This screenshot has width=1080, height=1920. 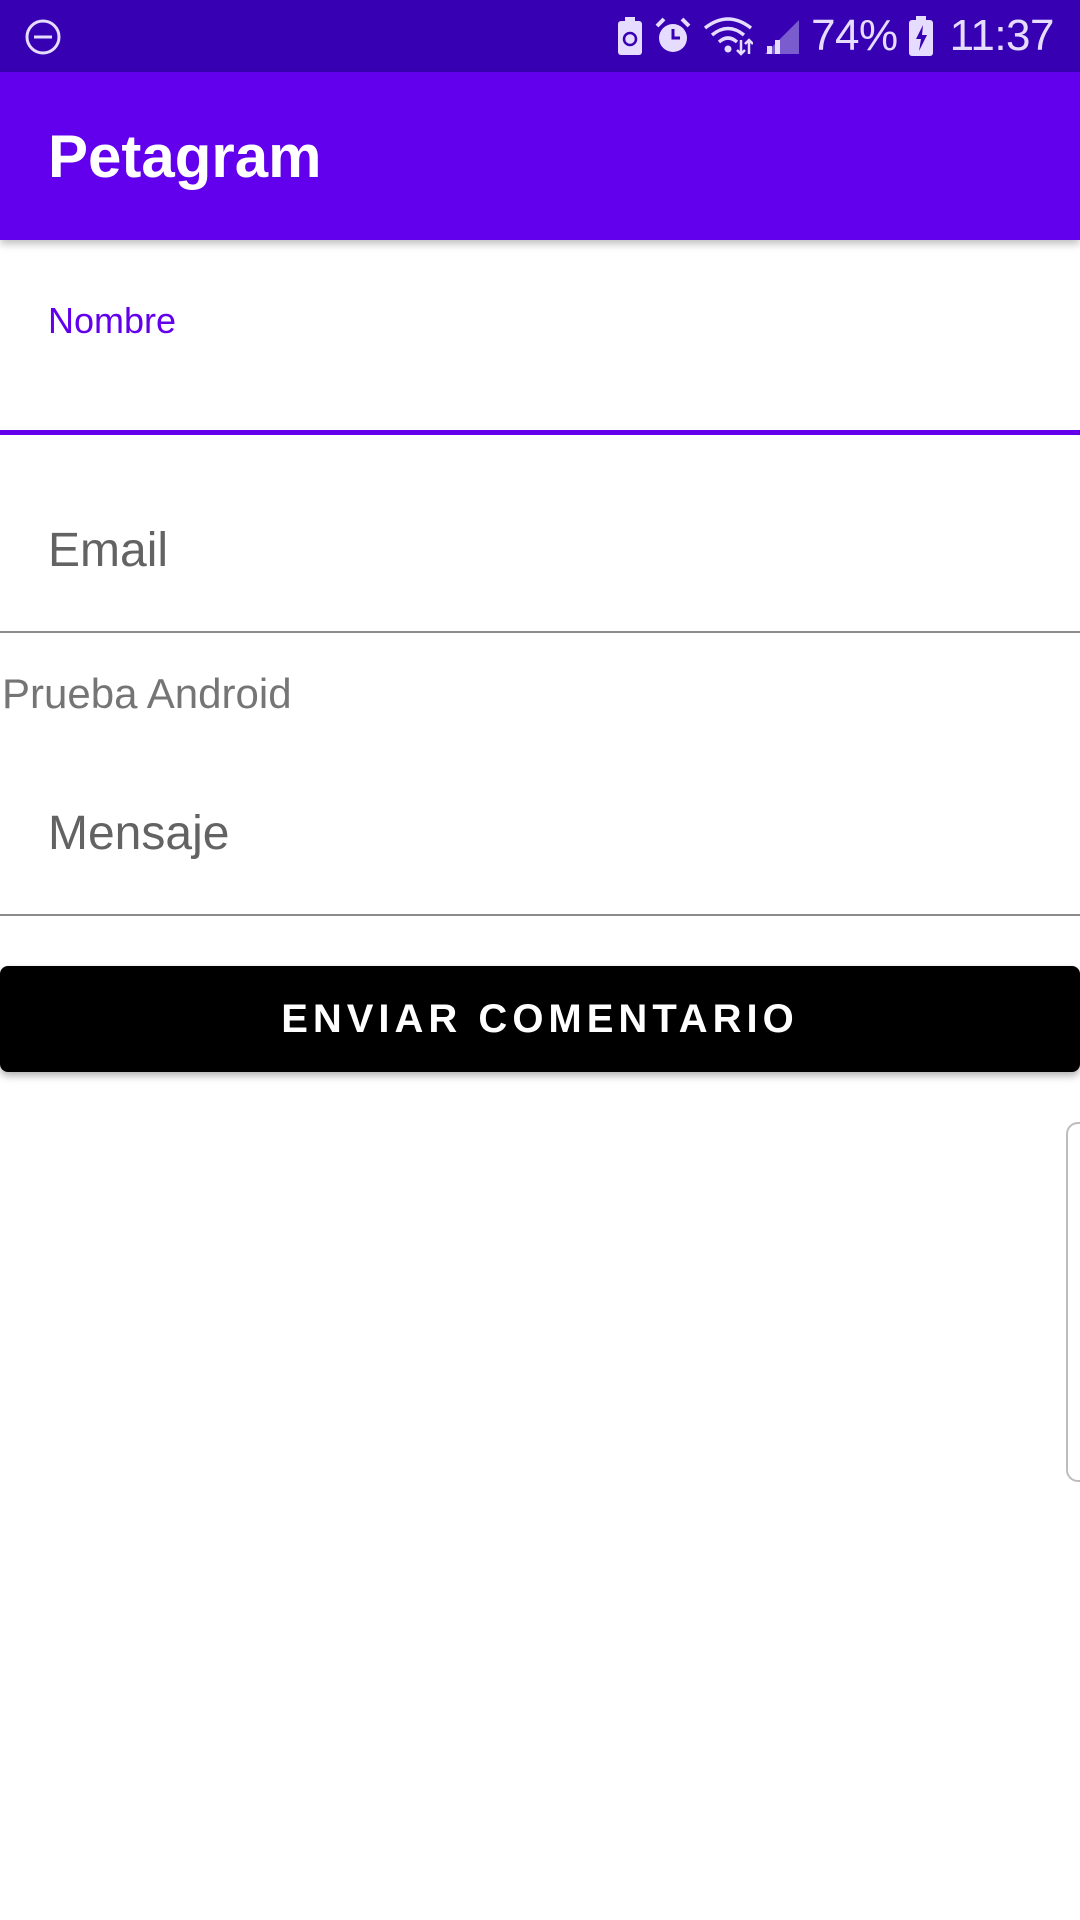 I want to click on mensaje-underline, so click(x=540, y=915).